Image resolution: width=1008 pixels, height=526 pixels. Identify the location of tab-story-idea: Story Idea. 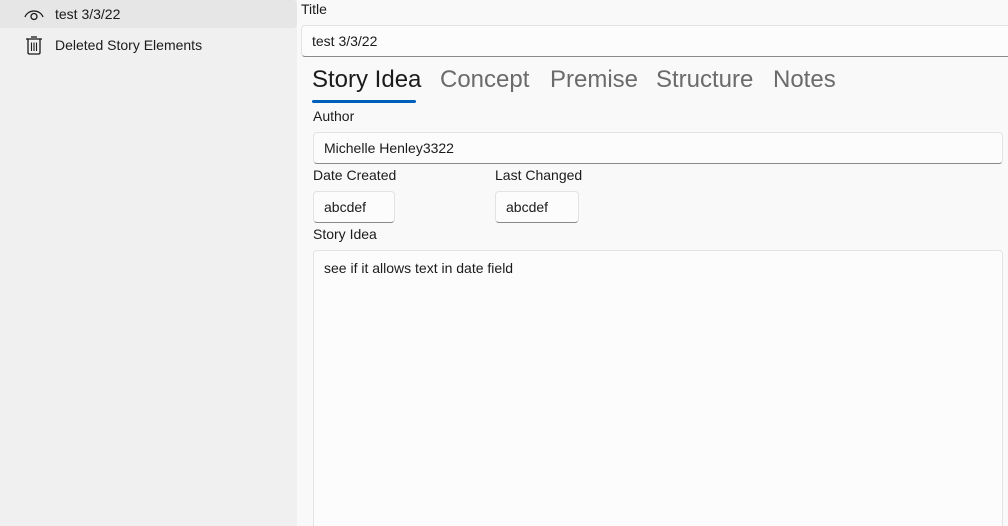
(366, 80).